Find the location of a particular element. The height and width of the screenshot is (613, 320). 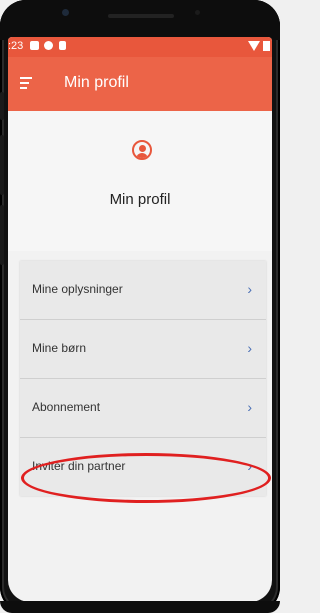

battery-icon is located at coordinates (266, 46).